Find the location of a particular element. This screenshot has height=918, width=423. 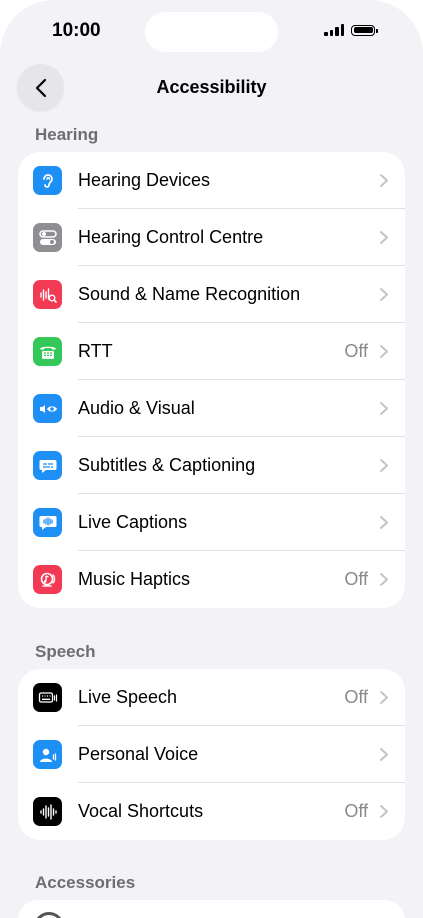

row-hearing-control-centre: Hearing Control Centre is located at coordinates (211, 237).